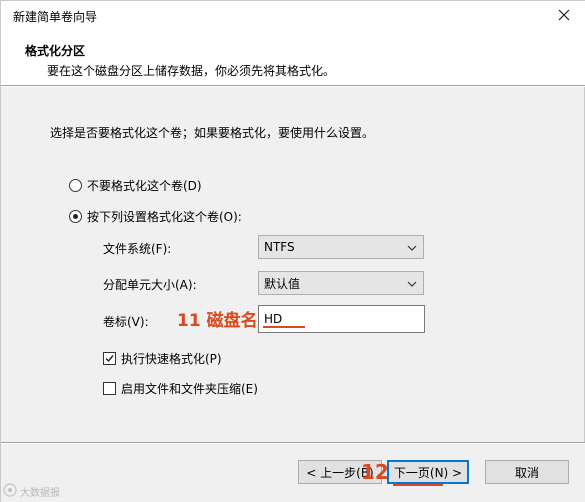 The width and height of the screenshot is (585, 502). I want to click on next-button: 下一页(N) >, so click(428, 472).